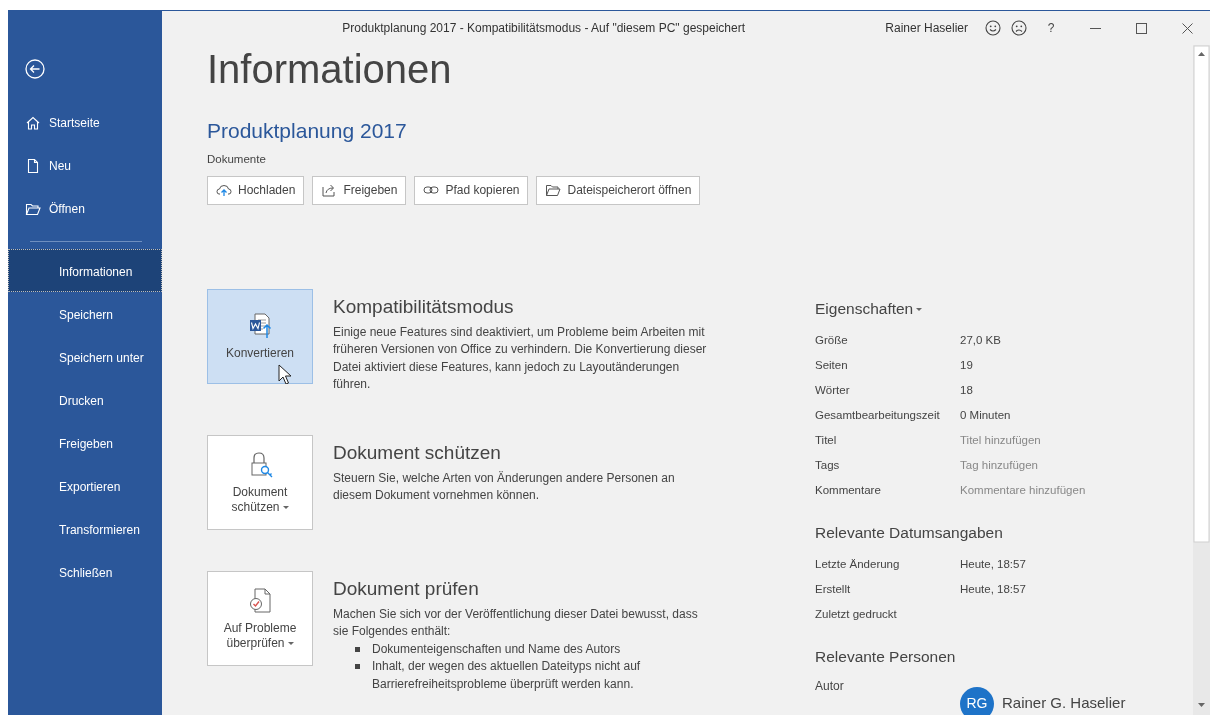 This screenshot has width=1210, height=715. I want to click on section-description: Steuern Sie, welche Arten von Änderungen andere Personen an diesem Dokument vornehmen können., so click(504, 487).